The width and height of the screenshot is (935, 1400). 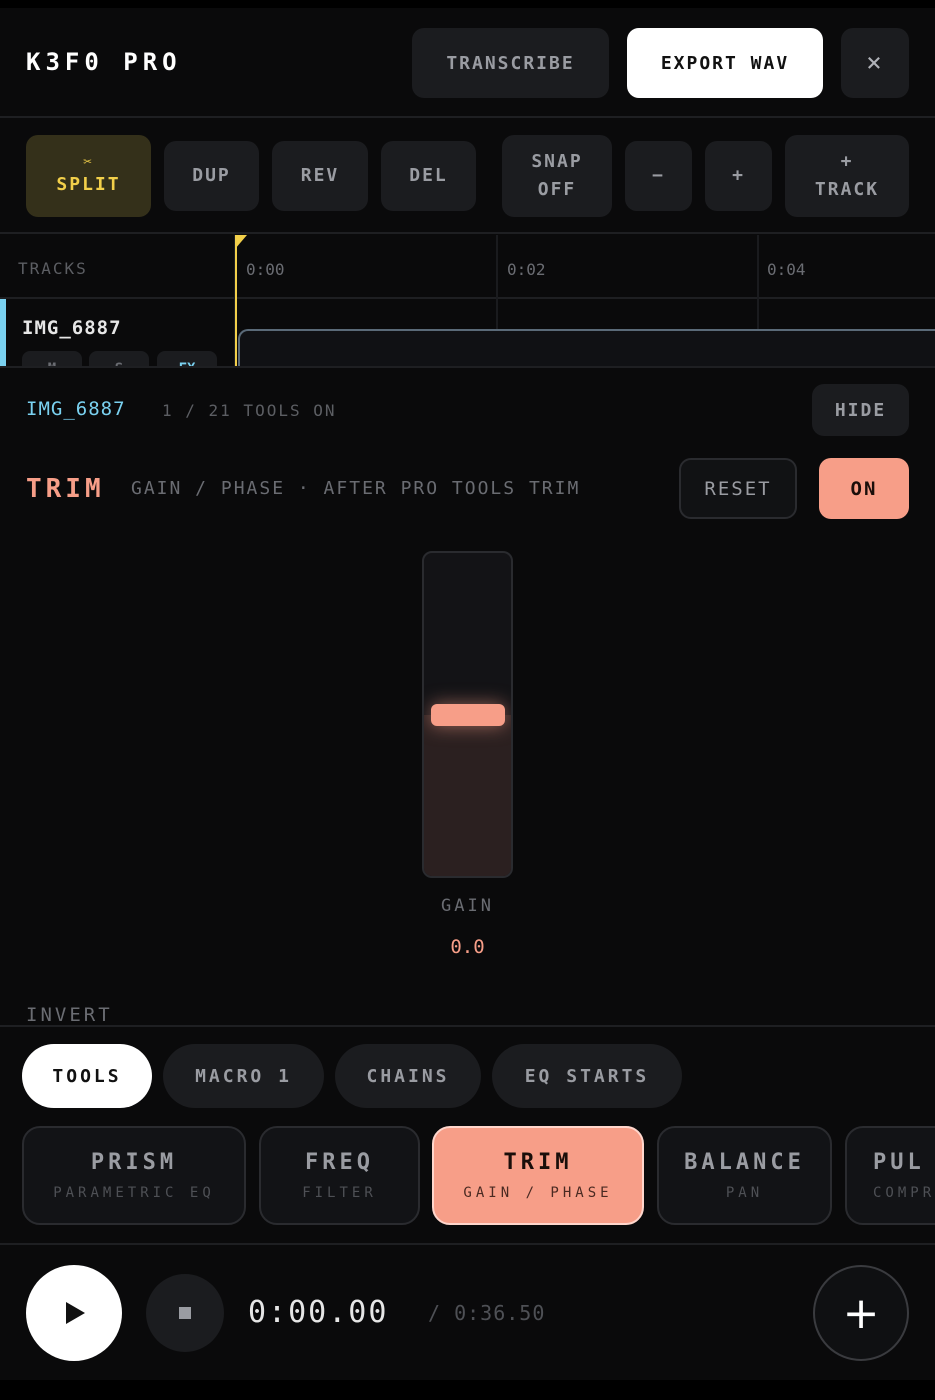 What do you see at coordinates (249, 410) in the screenshot?
I see `tools-on-count: 1 / 21 TOOLS ON` at bounding box center [249, 410].